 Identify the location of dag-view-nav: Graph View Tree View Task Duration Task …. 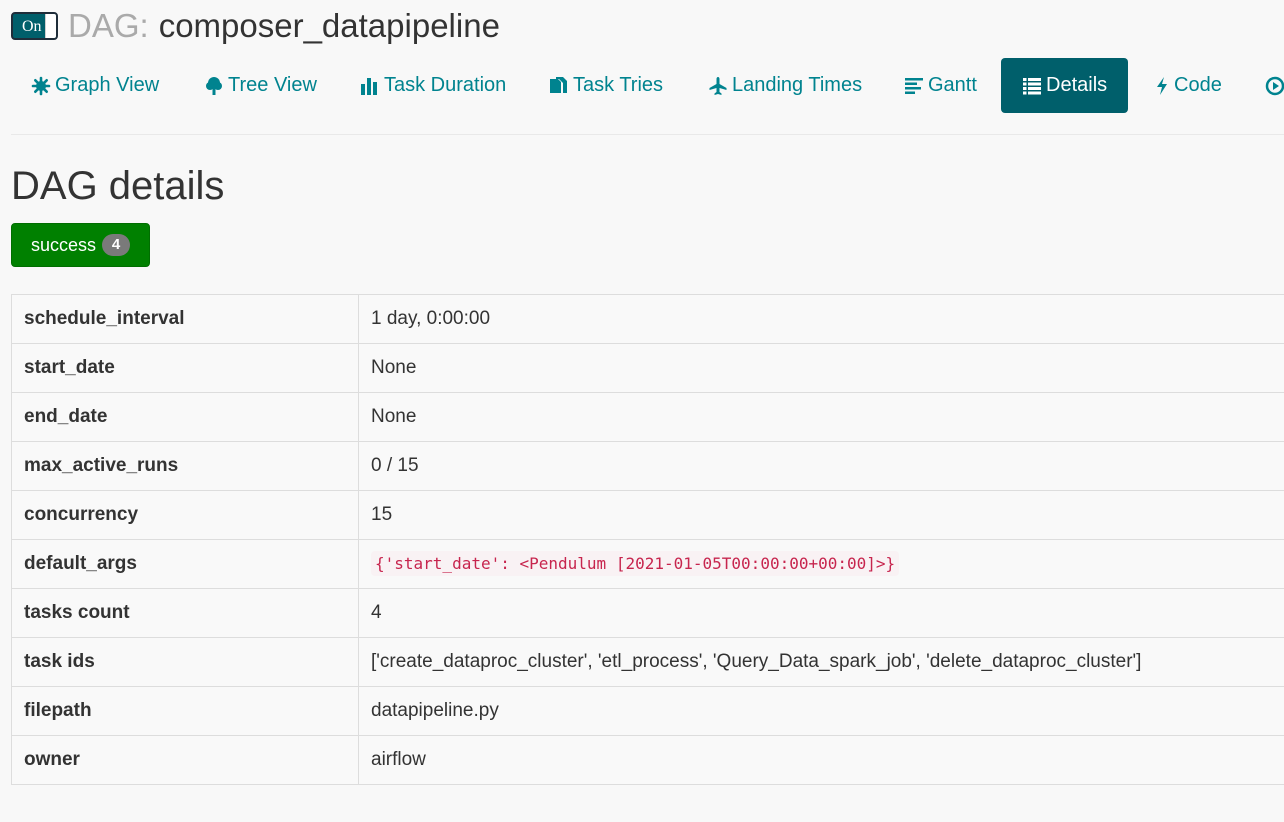
(647, 86).